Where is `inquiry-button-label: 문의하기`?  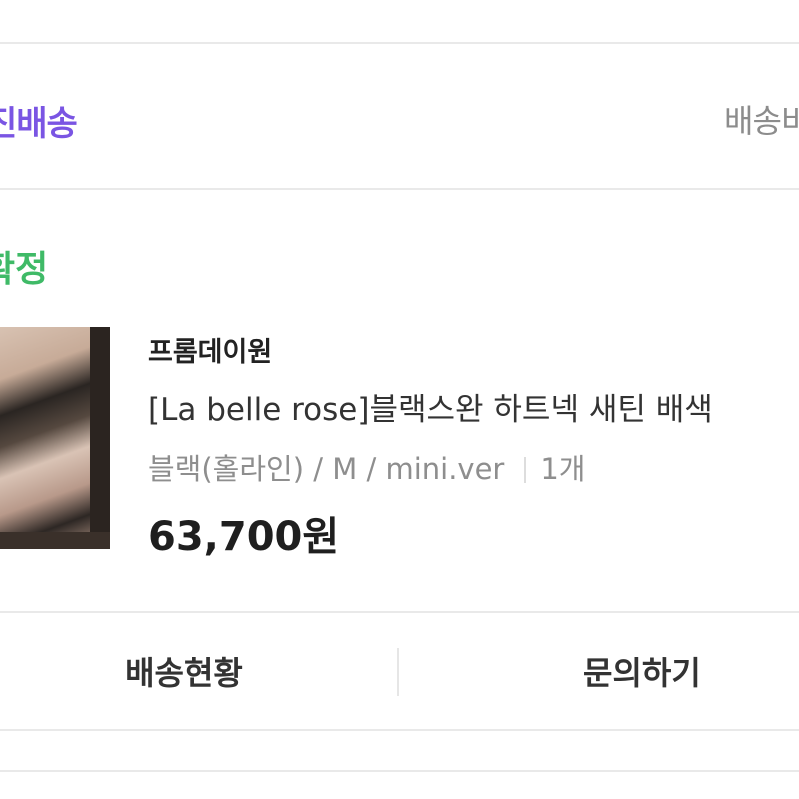
inquiry-button-label: 문의하기 is located at coordinates (642, 673).